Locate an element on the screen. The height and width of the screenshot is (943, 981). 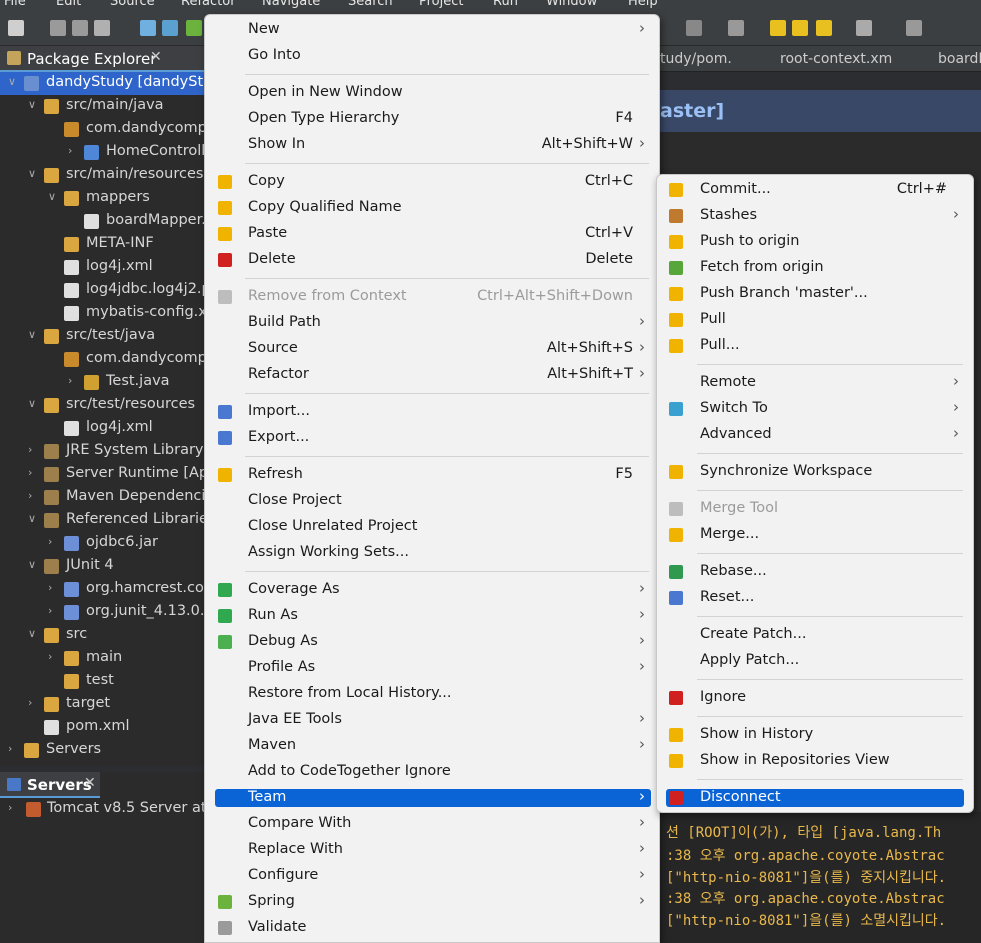
editor-tab-1: root-context.xm is located at coordinates (836, 59).